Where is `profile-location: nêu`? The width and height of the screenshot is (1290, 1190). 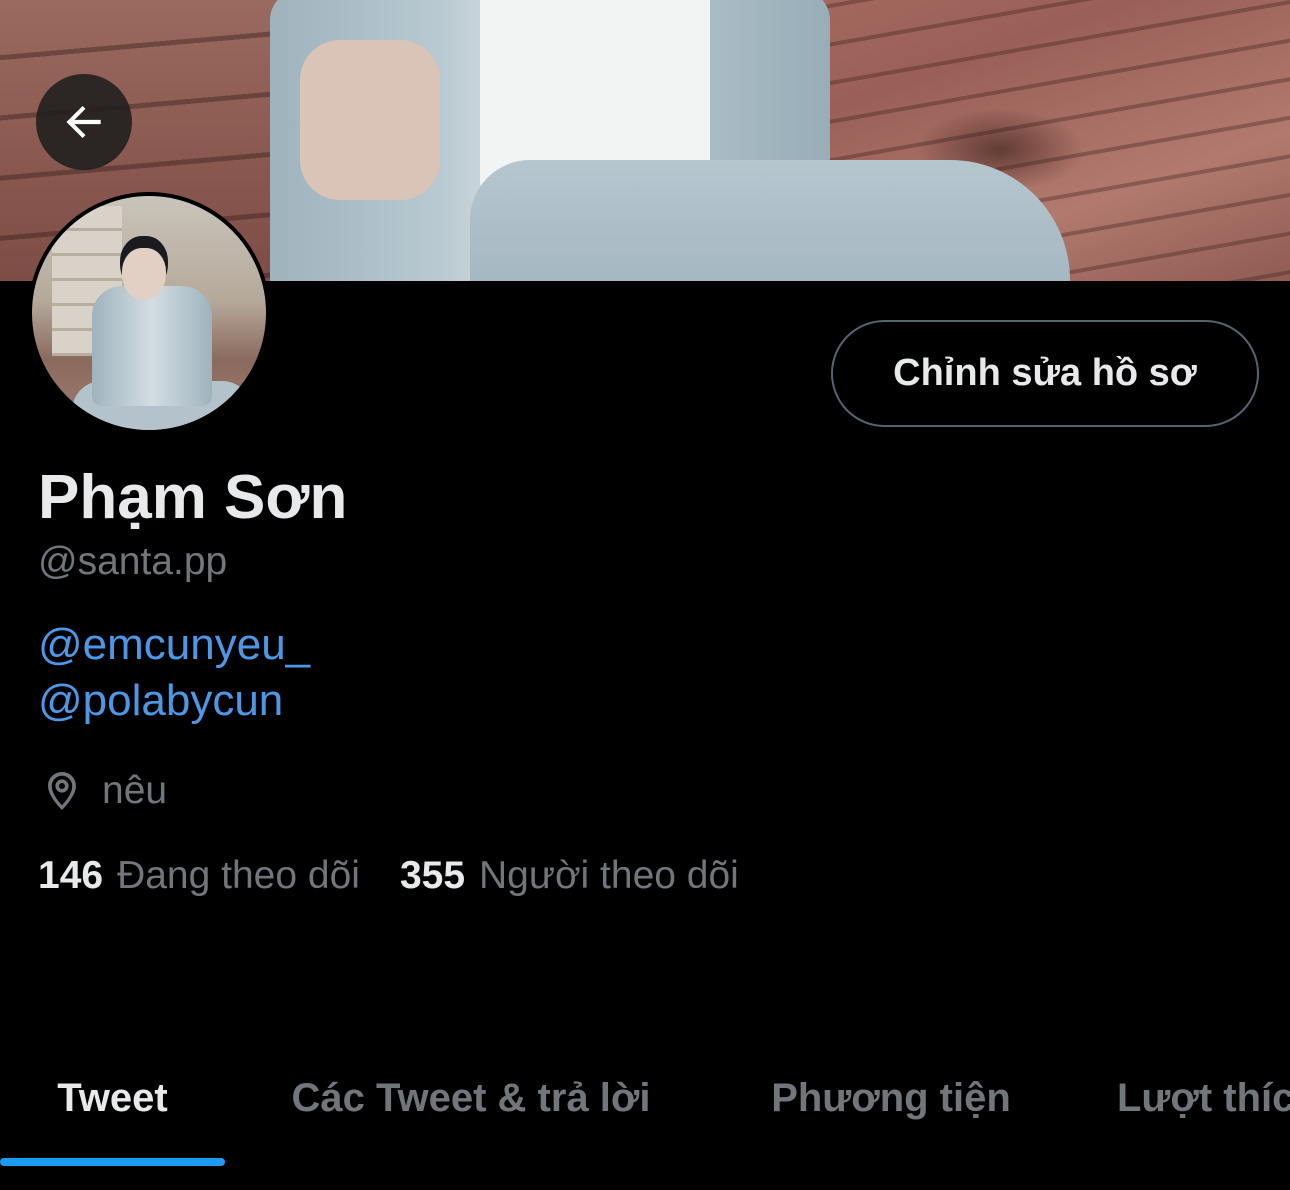 profile-location: nêu is located at coordinates (102, 791).